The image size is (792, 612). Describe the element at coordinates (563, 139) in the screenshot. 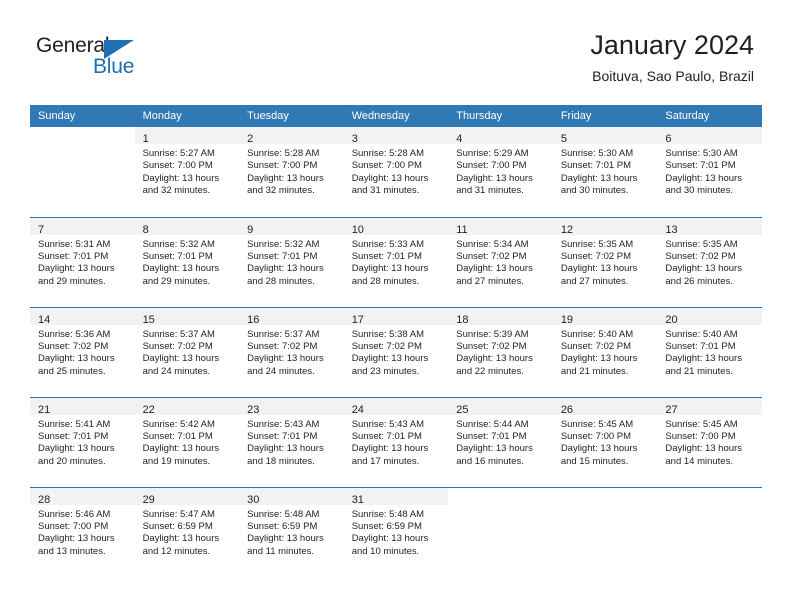

I see `day-number: 5` at that location.